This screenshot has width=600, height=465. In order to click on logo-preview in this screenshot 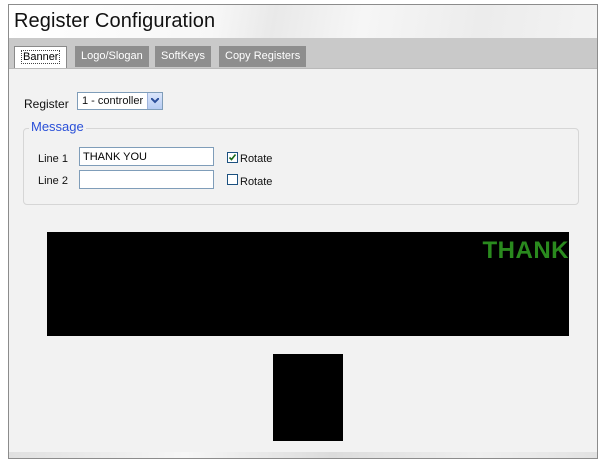, I will do `click(308, 397)`.